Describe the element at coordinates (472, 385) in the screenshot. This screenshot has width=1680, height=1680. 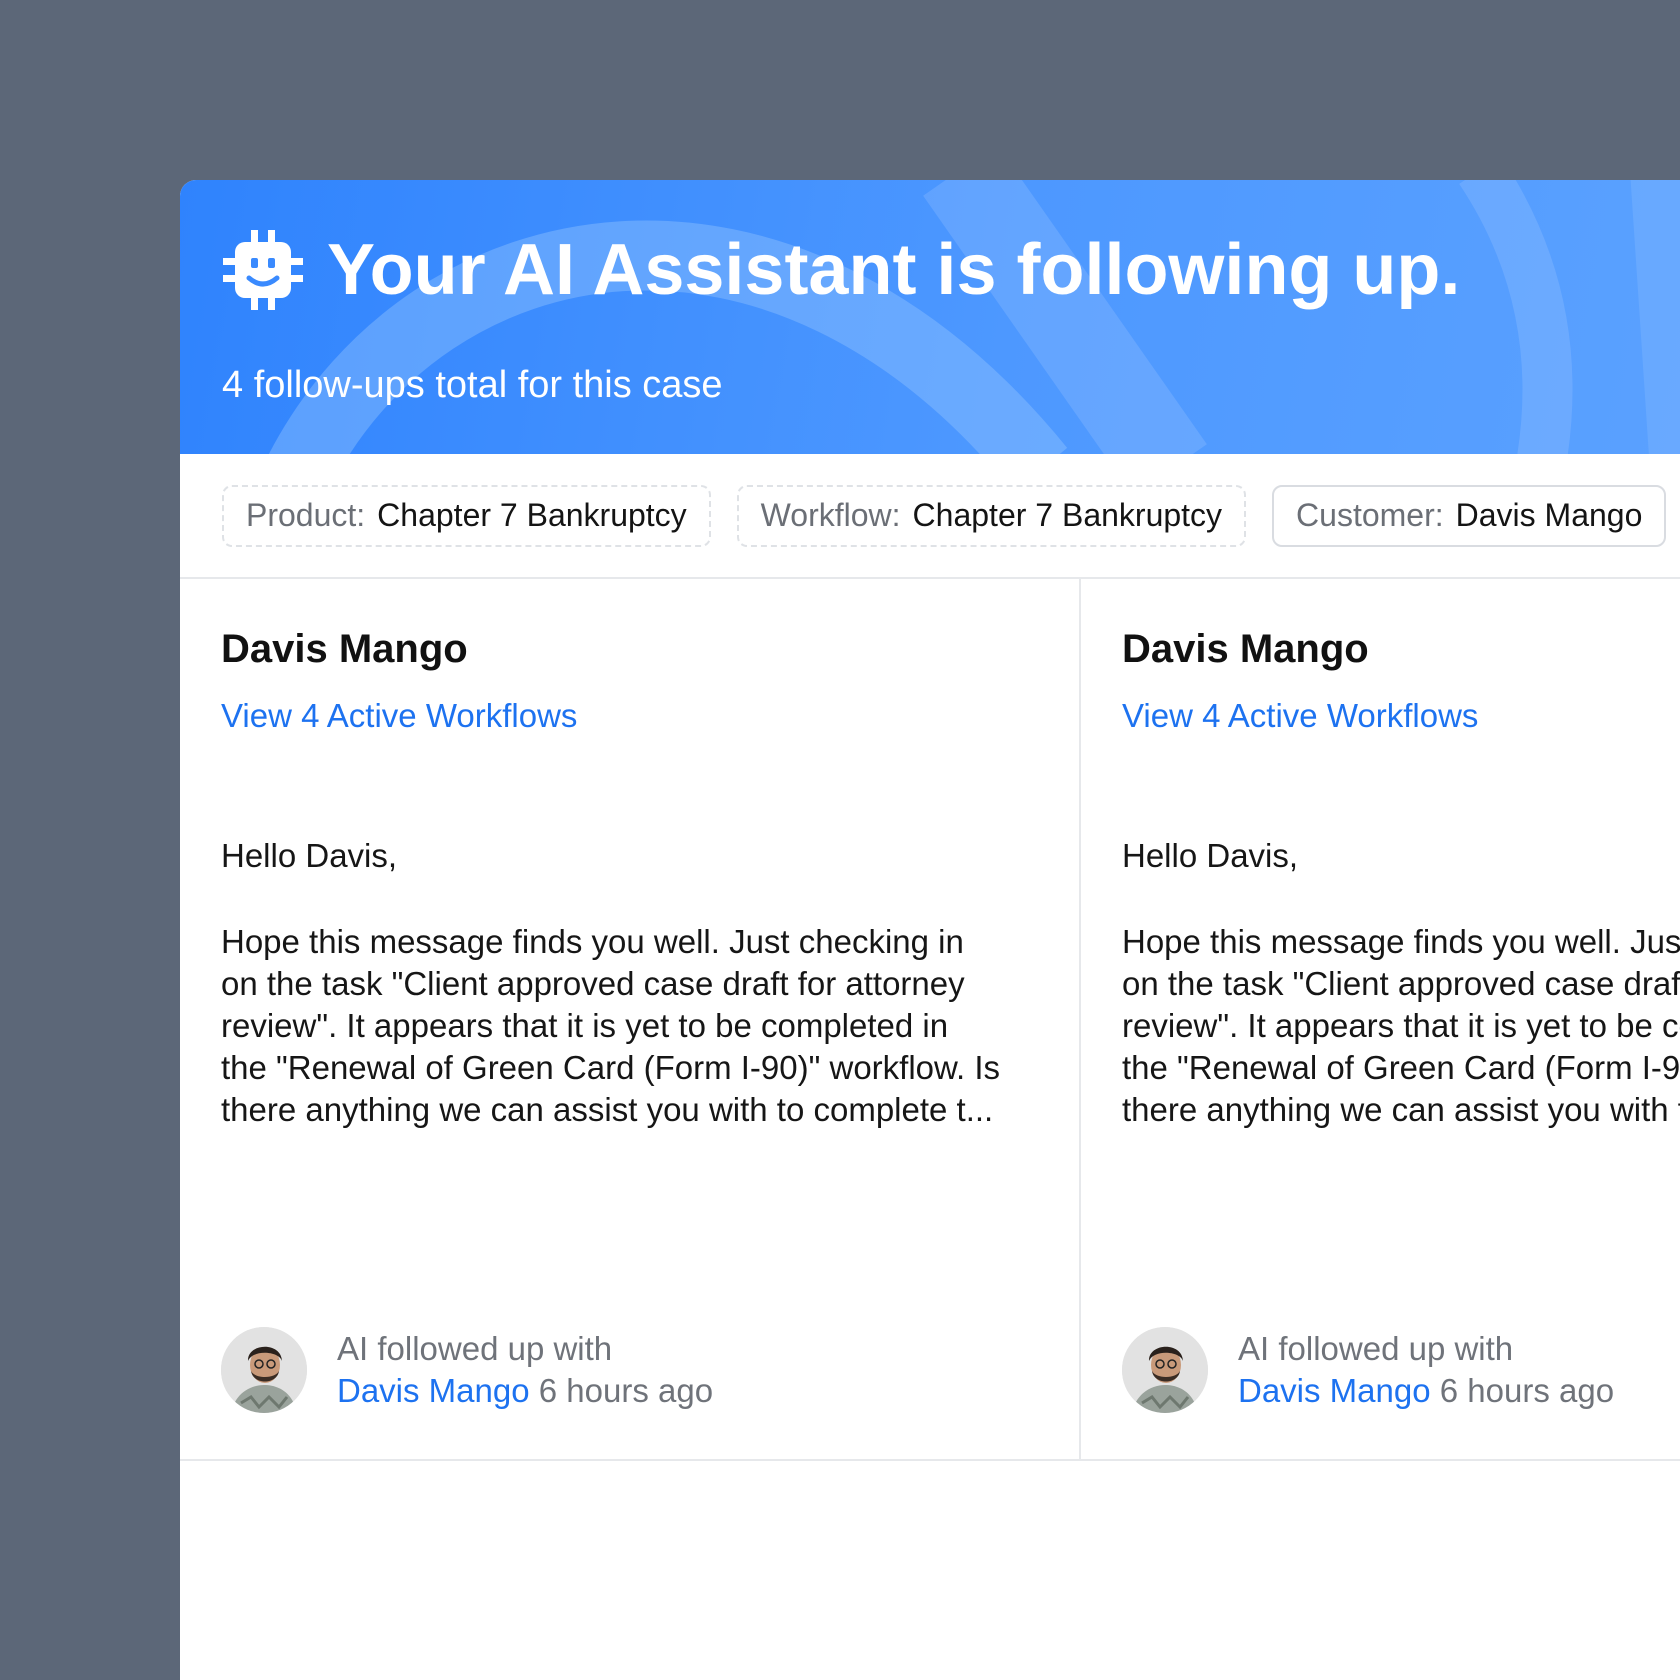
I see `follow-up-count: 4 follow-ups total for this case` at that location.